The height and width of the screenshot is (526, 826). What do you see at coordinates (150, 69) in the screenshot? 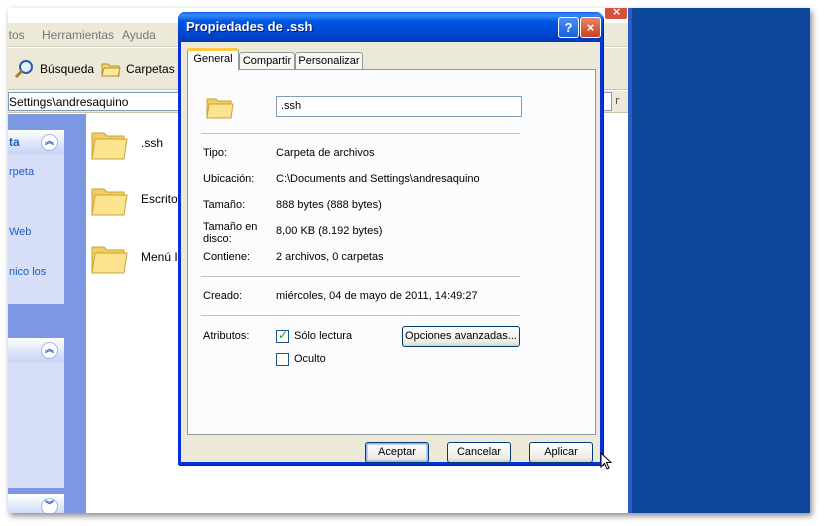
I see `folders-button-label: Carpetas` at bounding box center [150, 69].